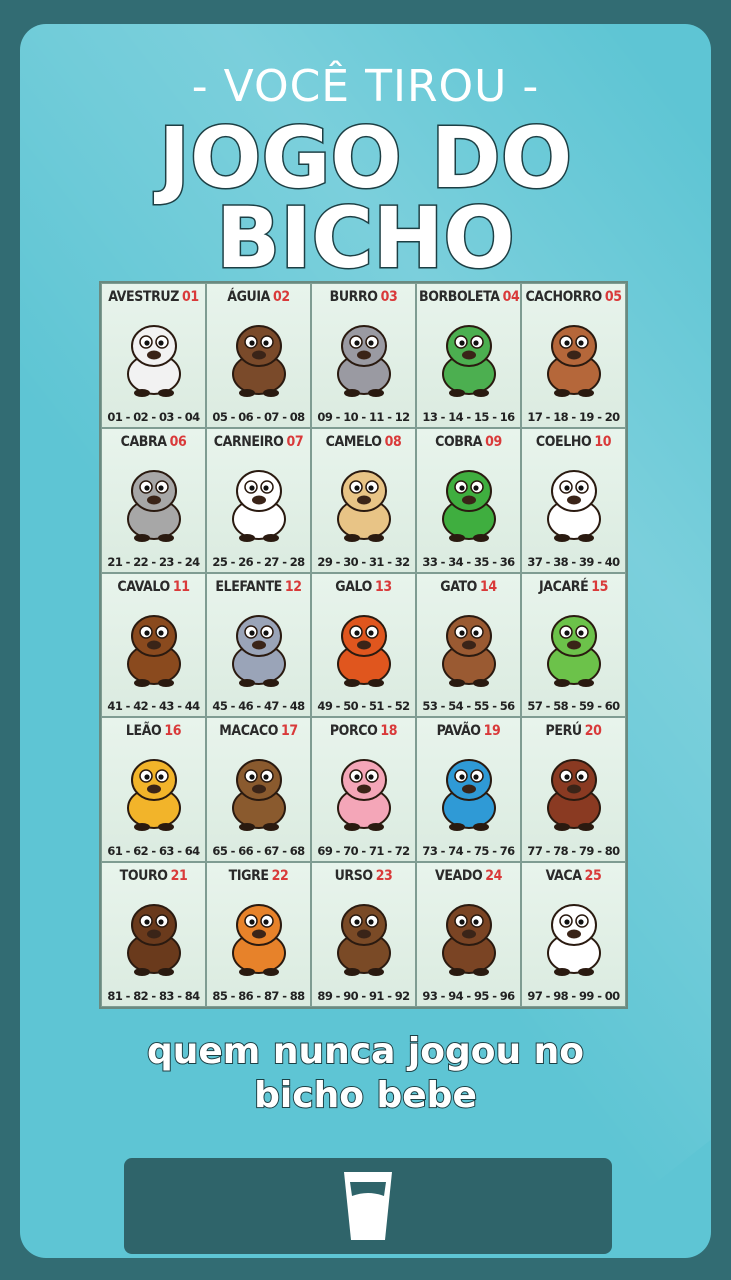 Image resolution: width=731 pixels, height=1280 pixels. What do you see at coordinates (258, 355) in the screenshot?
I see `animal-cell: ÁGUIA 02 05 - 06 - 07 - 08` at bounding box center [258, 355].